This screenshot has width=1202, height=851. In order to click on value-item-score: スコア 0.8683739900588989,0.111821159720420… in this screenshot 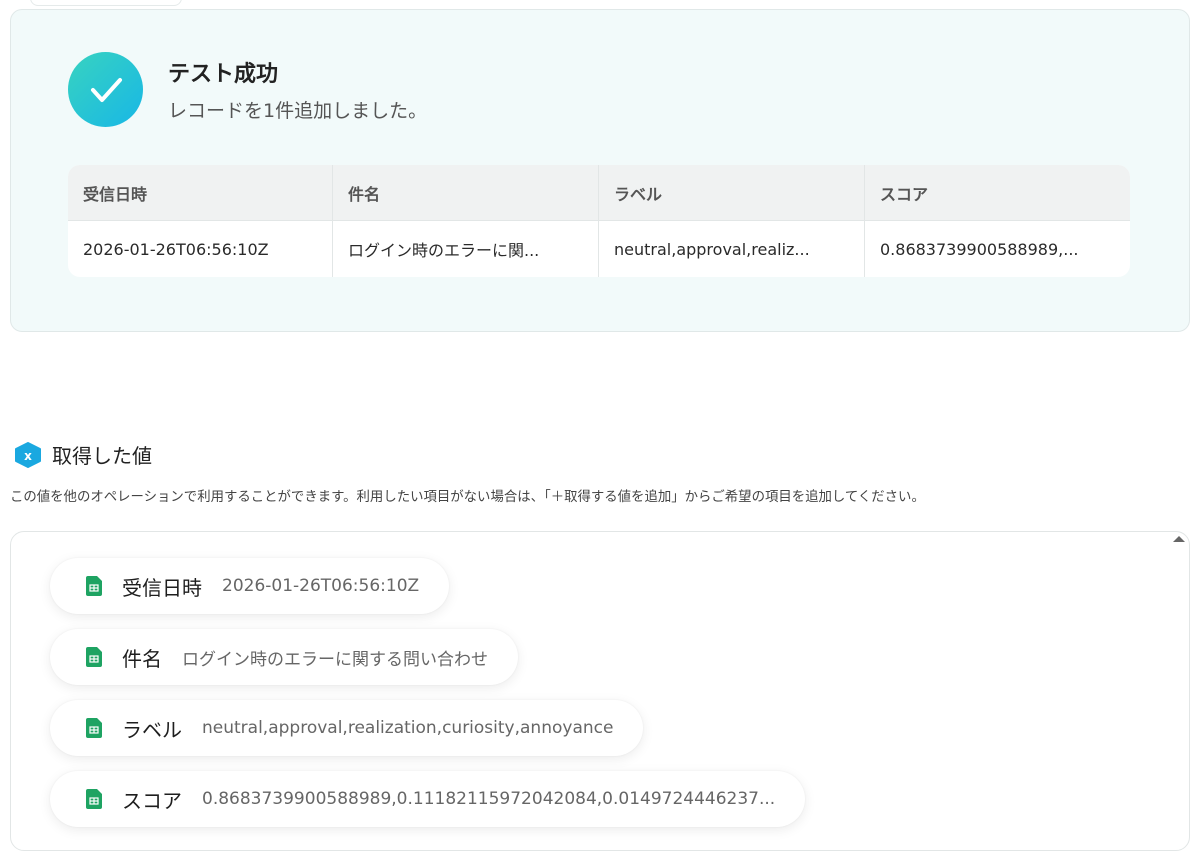, I will do `click(428, 799)`.